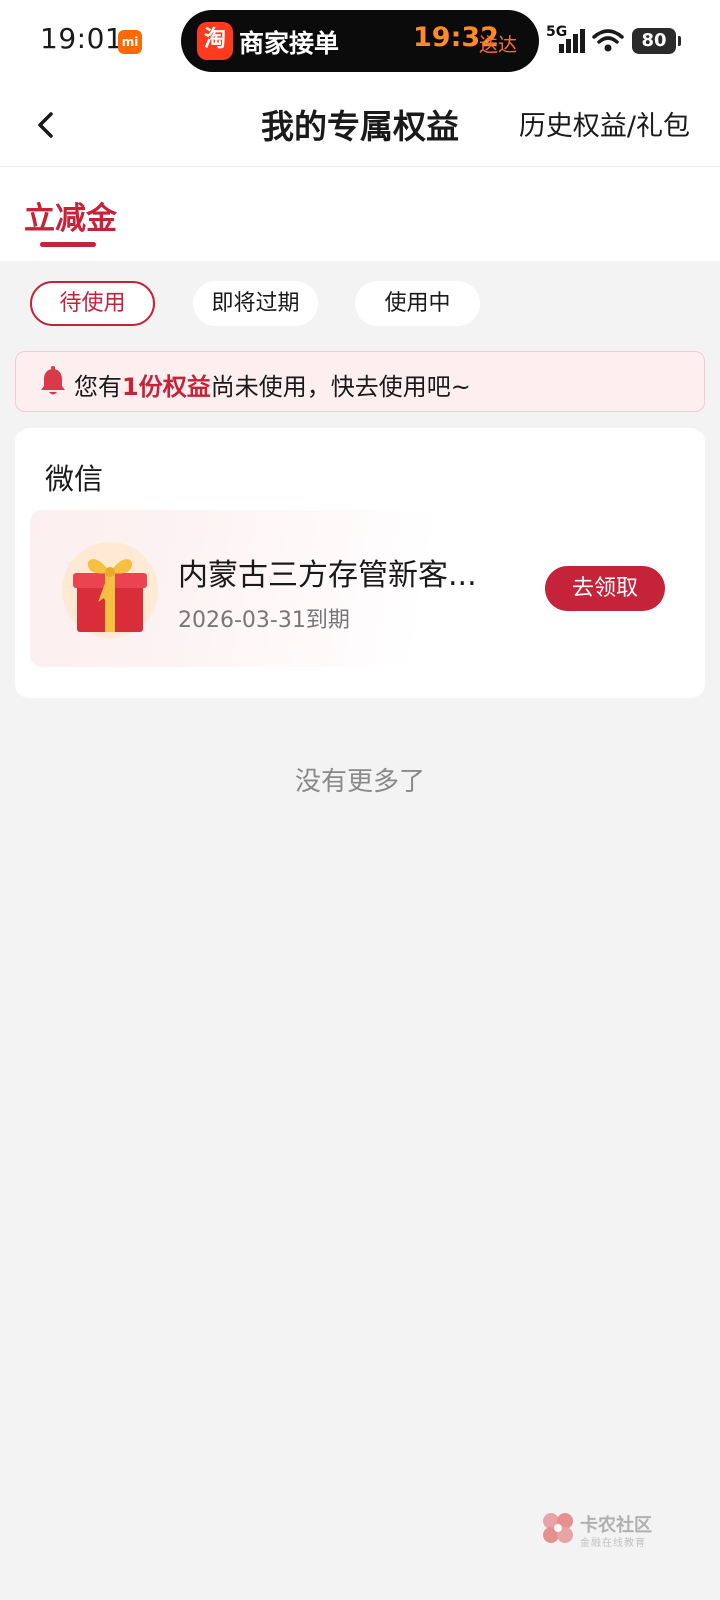 This screenshot has height=1600, width=720. Describe the element at coordinates (360, 214) in the screenshot. I see `tab-strip: 立减金` at that location.